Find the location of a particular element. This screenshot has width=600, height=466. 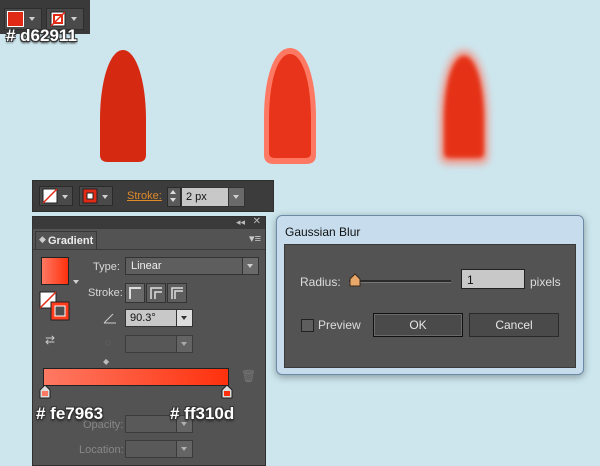

fill-stroke-mini-icon is located at coordinates (56, 306).